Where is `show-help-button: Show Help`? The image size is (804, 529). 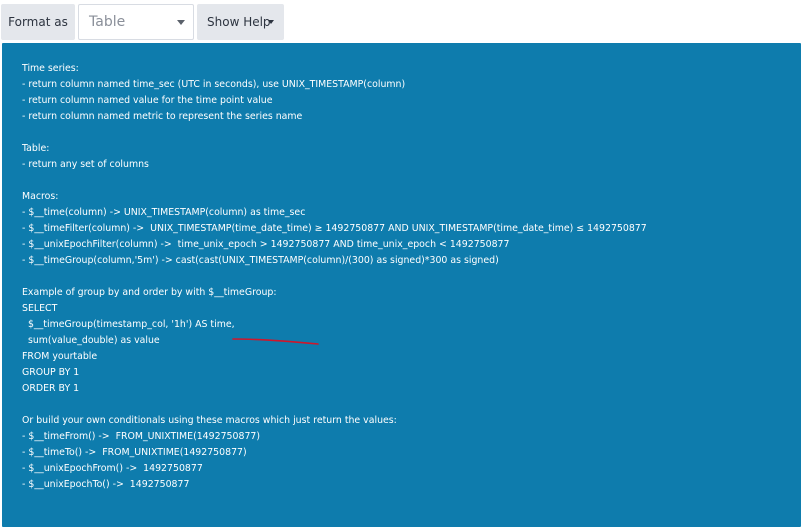
show-help-button: Show Help is located at coordinates (240, 22).